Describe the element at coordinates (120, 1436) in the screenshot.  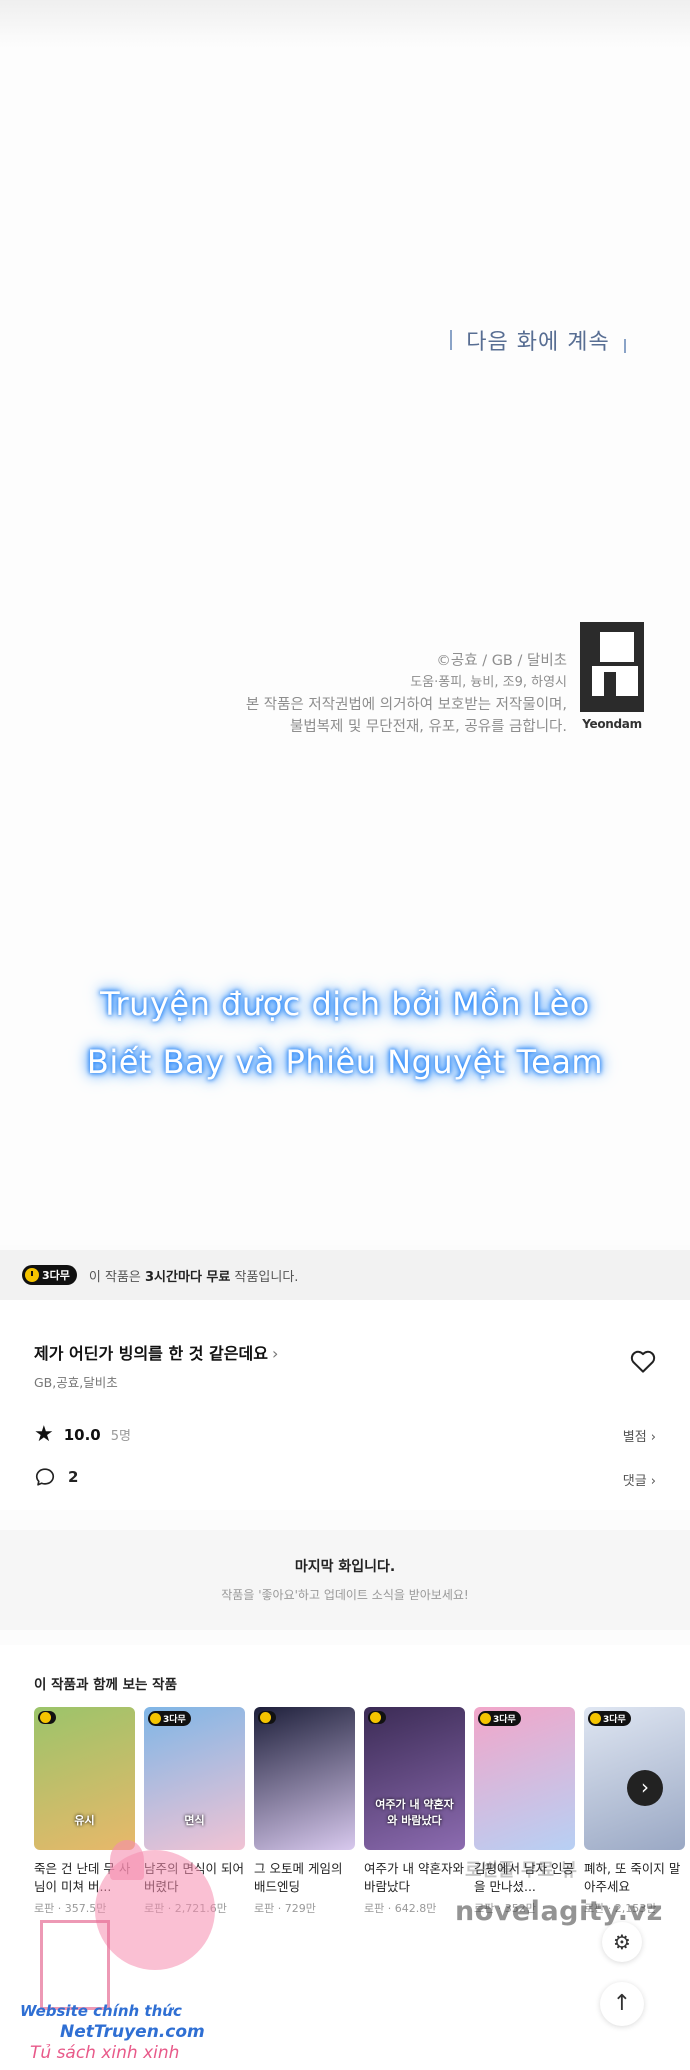
I see `rating-count: 5명` at that location.